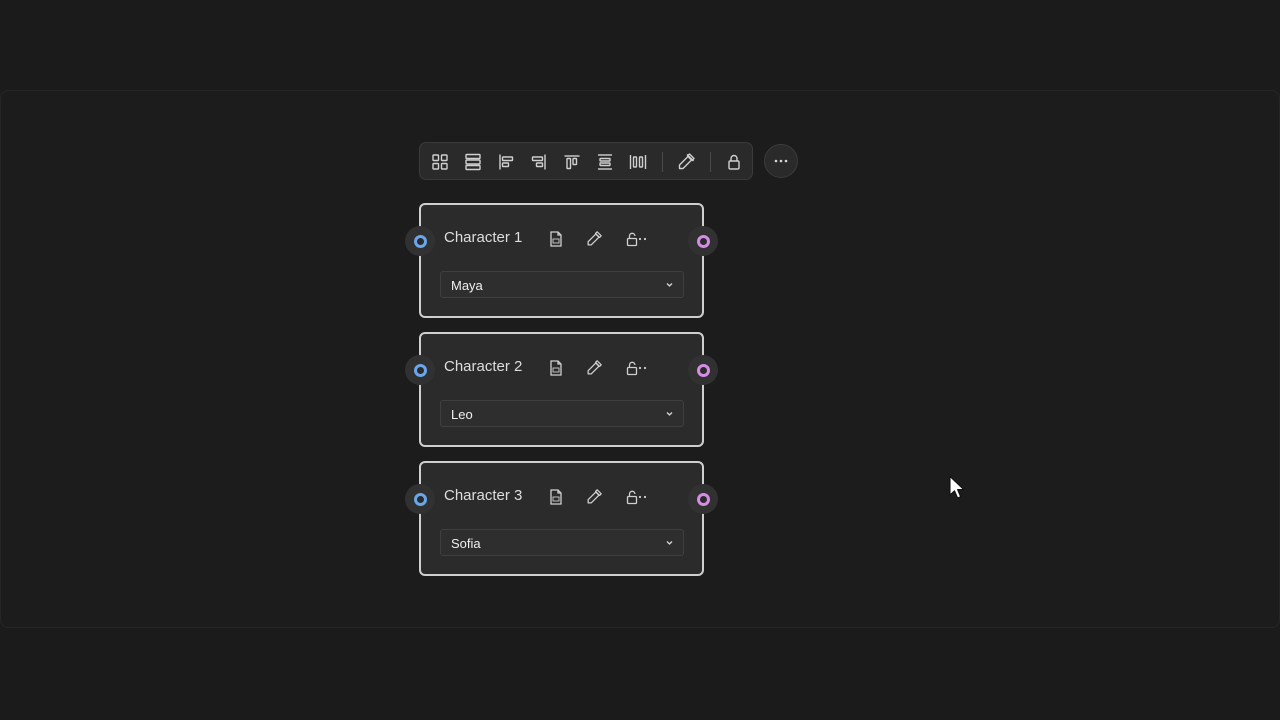 Image resolution: width=1280 pixels, height=720 pixels. What do you see at coordinates (572, 162) in the screenshot?
I see `align-top-icon` at bounding box center [572, 162].